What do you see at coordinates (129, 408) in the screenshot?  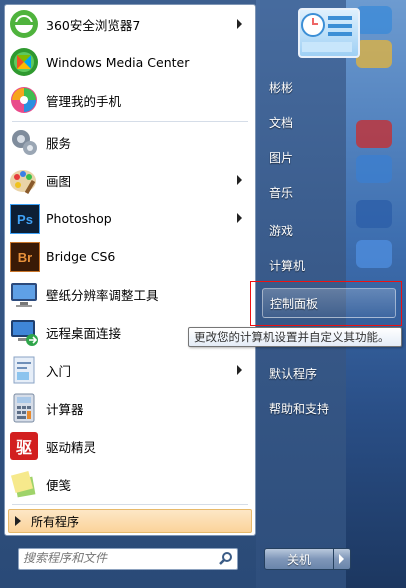 I see `program-item-calculator: 计算器` at bounding box center [129, 408].